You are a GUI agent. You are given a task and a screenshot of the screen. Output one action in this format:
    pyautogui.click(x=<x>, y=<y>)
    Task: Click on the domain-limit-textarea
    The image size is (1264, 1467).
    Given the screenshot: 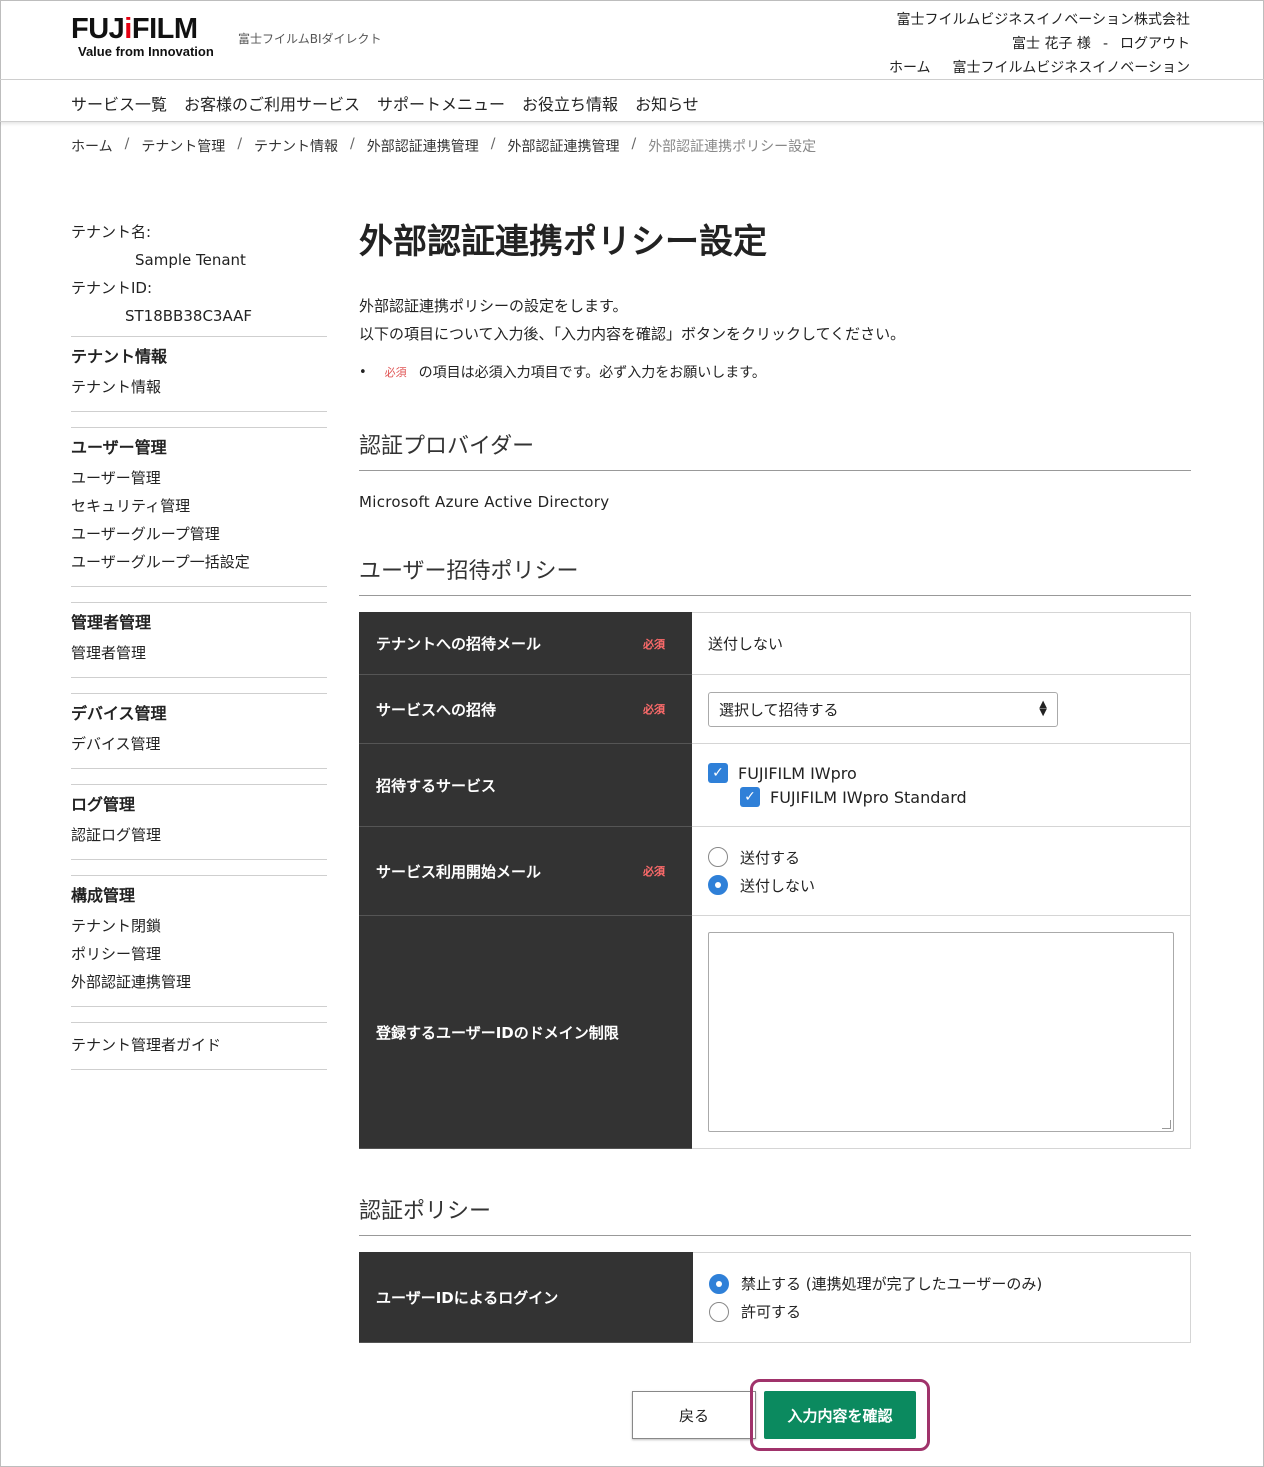 What is the action you would take?
    pyautogui.click(x=941, y=1032)
    